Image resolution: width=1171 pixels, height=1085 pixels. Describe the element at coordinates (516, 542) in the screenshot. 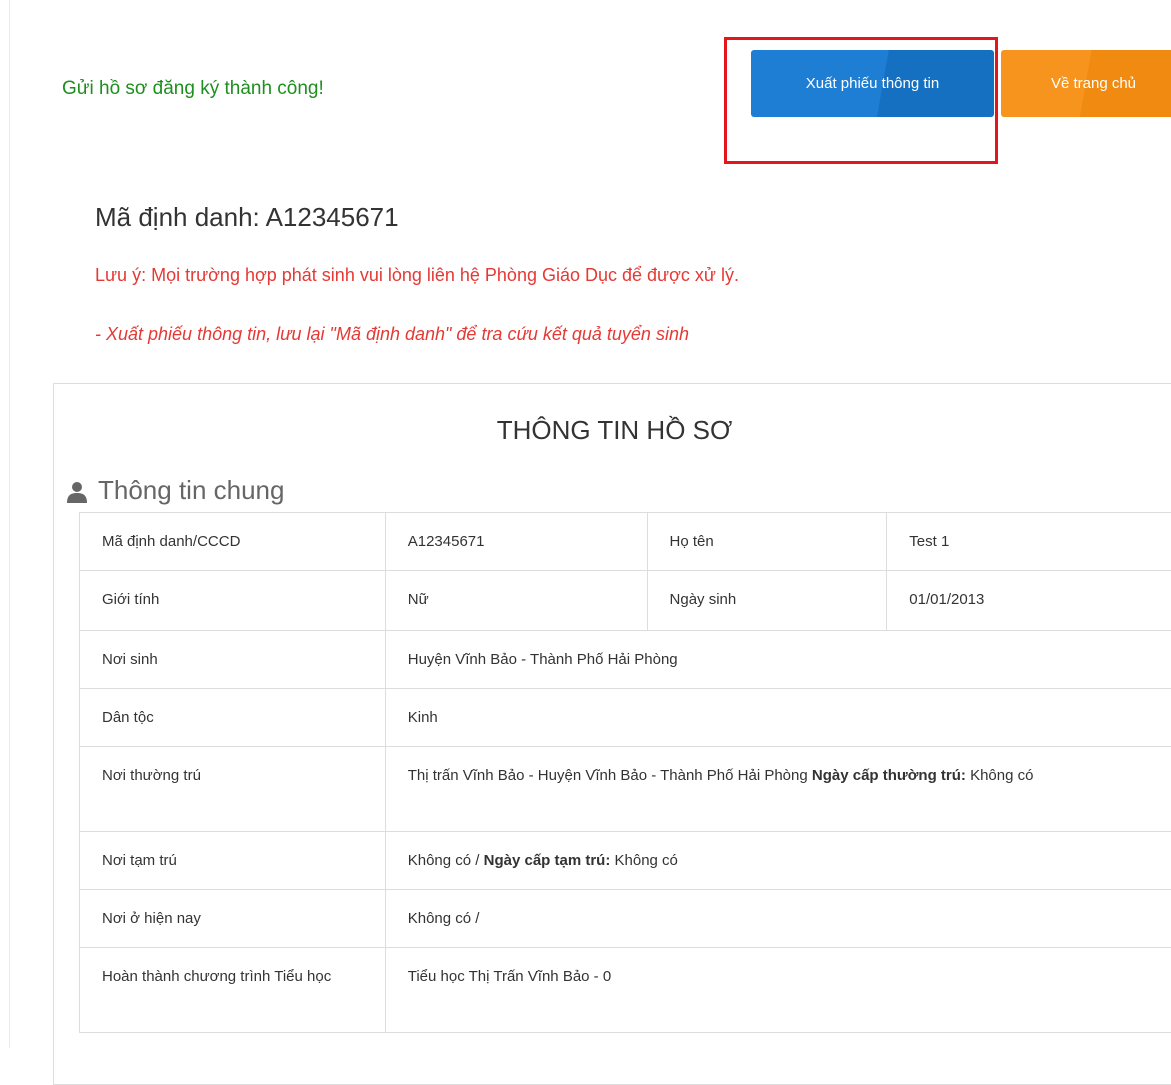

I see `table-value: A12345671` at that location.